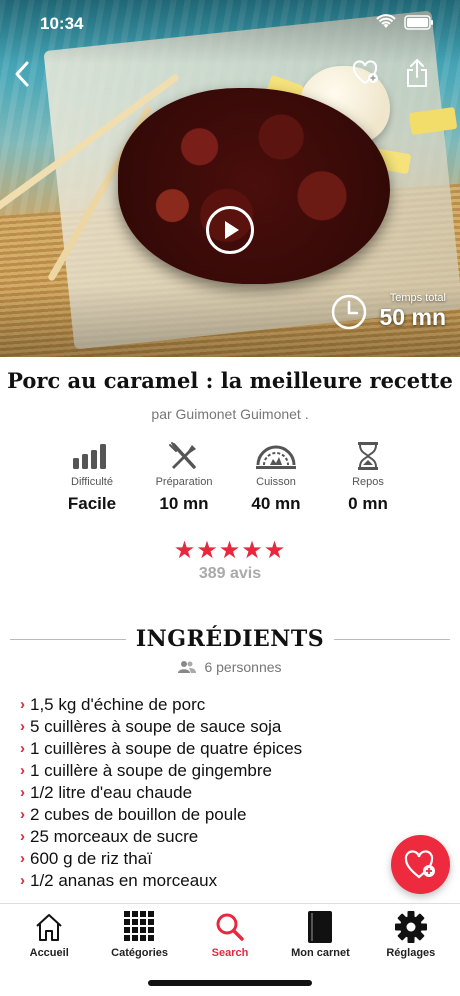 The width and height of the screenshot is (460, 996). I want to click on home-icon, so click(49, 927).